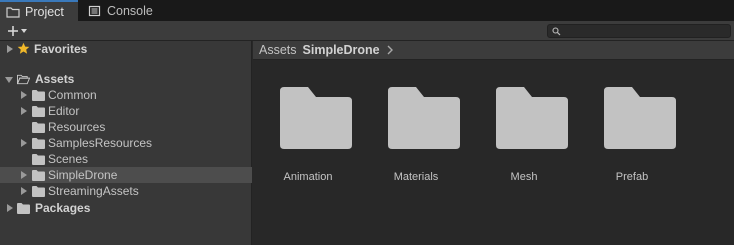  I want to click on tree-item-resources: Resources, so click(126, 127).